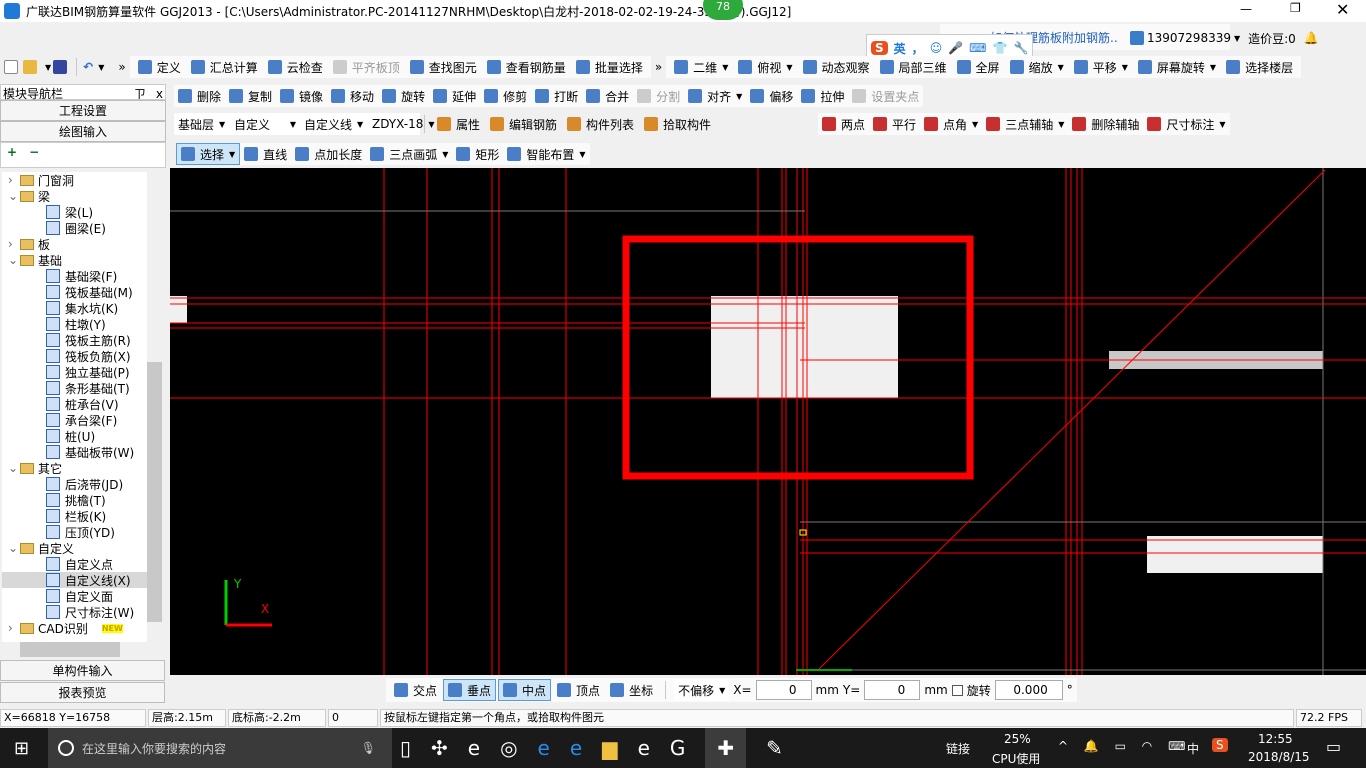 Image resolution: width=1366 pixels, height=768 pixels. What do you see at coordinates (11, 67) in the screenshot?
I see `new-file-icon` at bounding box center [11, 67].